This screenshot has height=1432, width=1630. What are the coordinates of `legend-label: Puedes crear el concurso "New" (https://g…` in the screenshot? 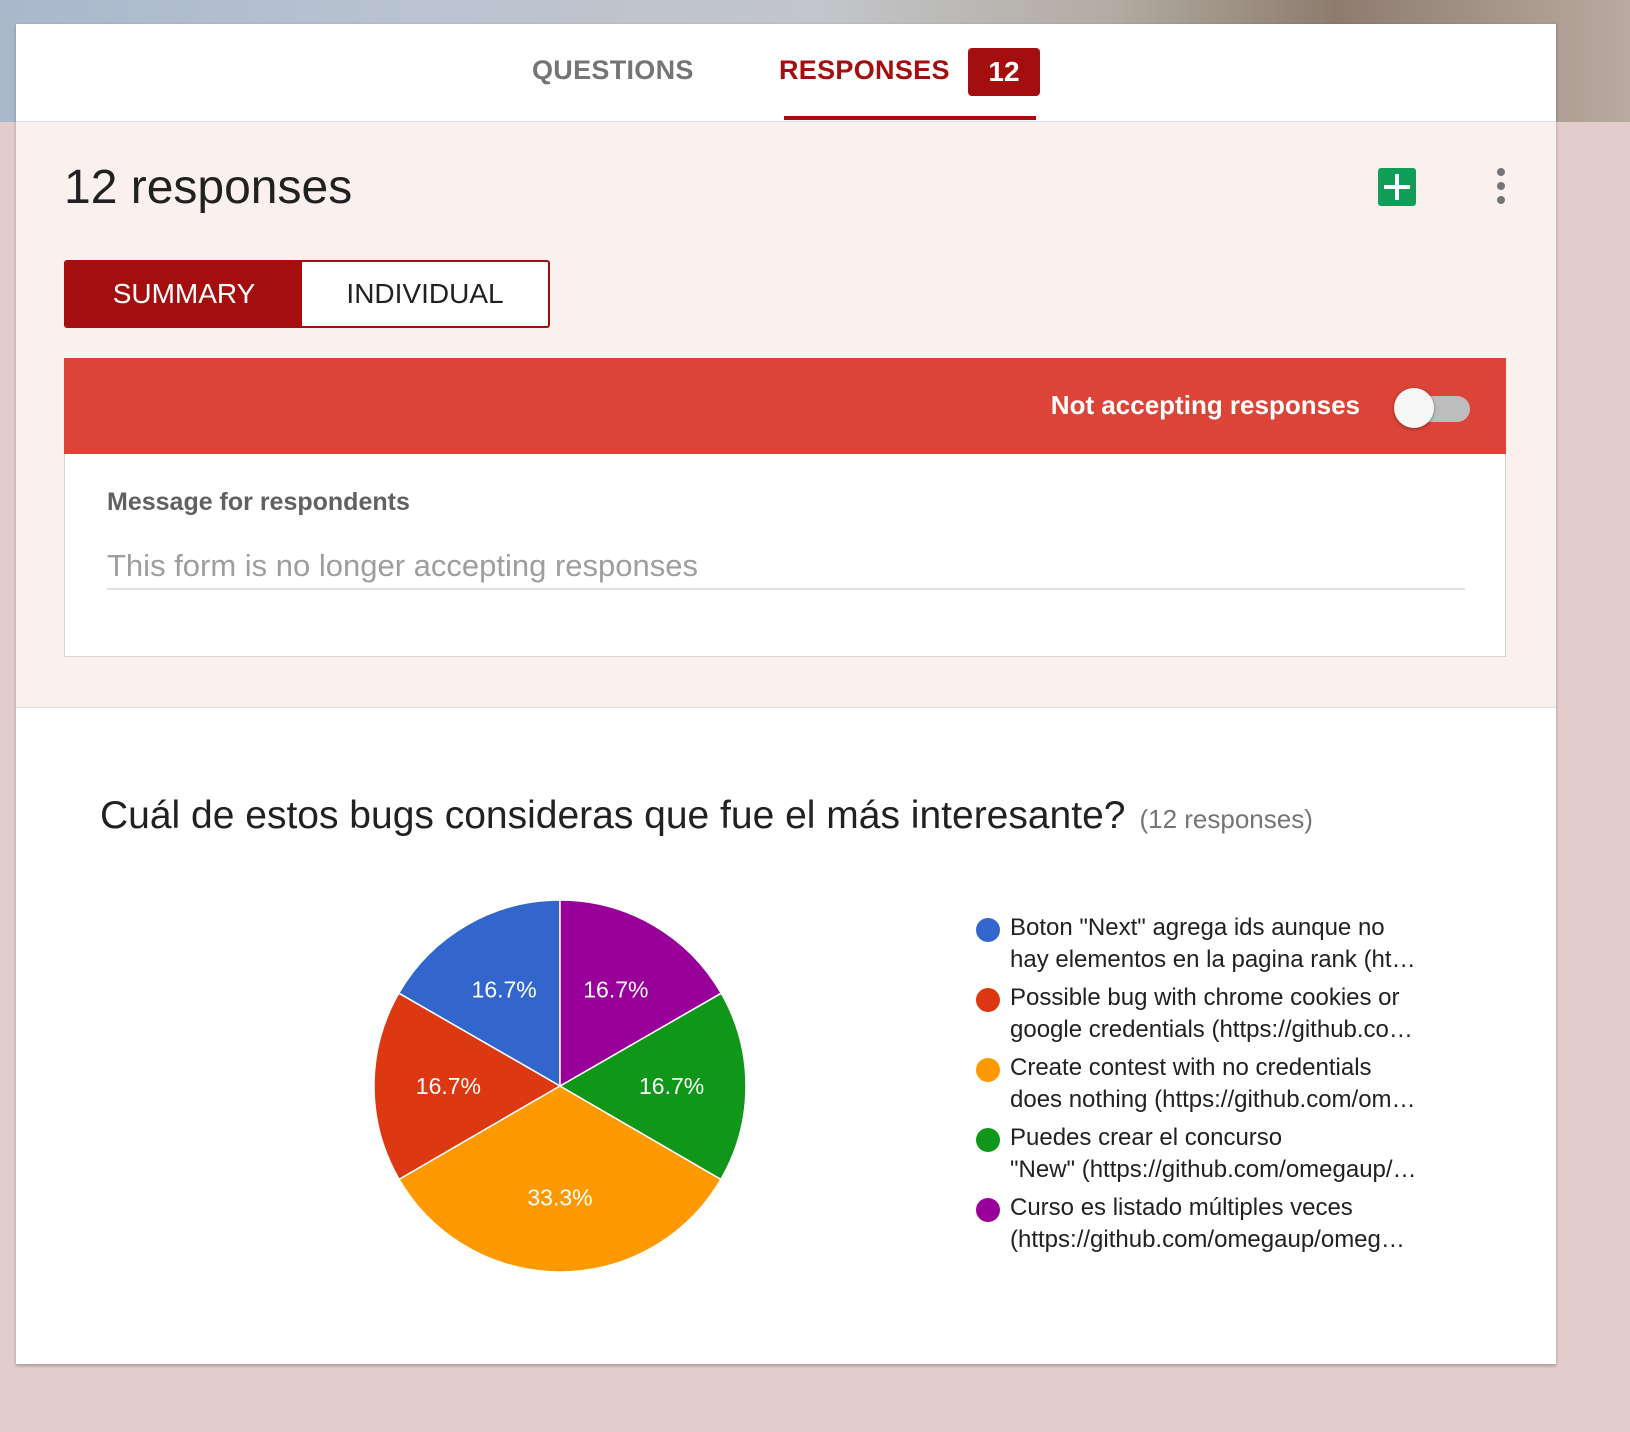 It's located at (1215, 1154).